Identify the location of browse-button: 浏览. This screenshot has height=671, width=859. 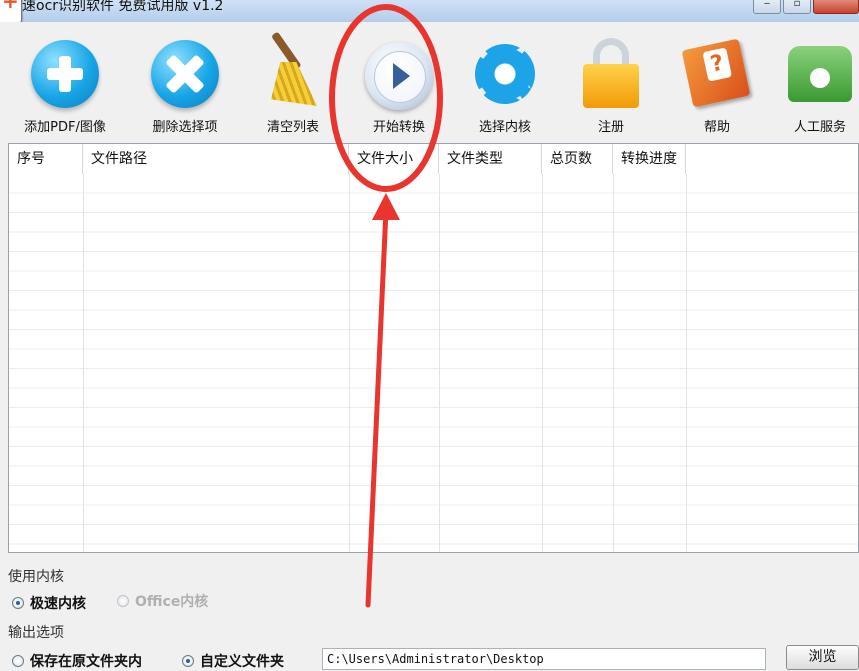
(822, 657).